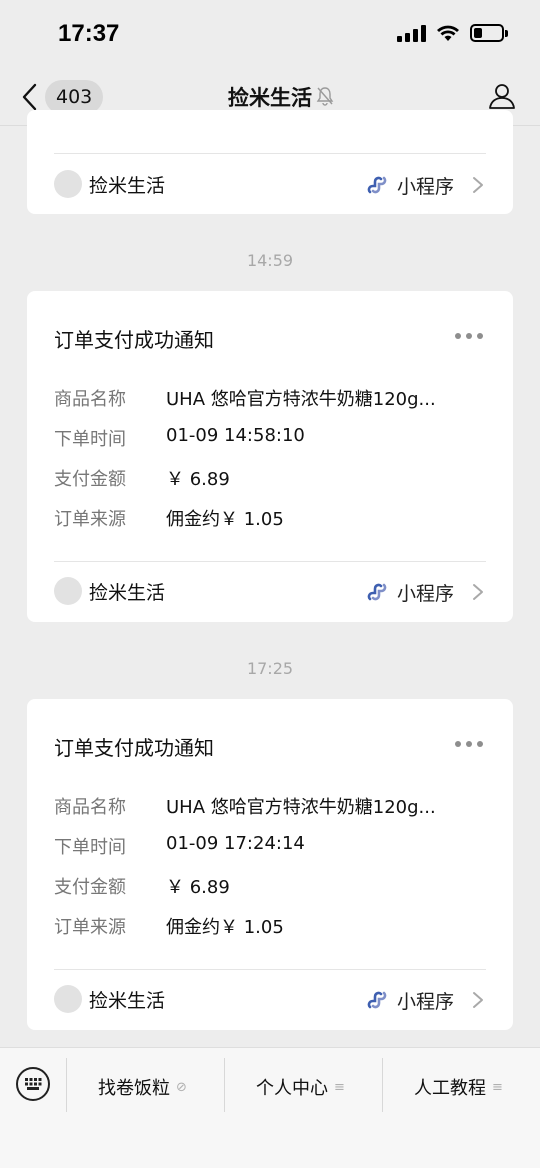 The image size is (540, 1168). Describe the element at coordinates (502, 96) in the screenshot. I see `profile-icon` at that location.